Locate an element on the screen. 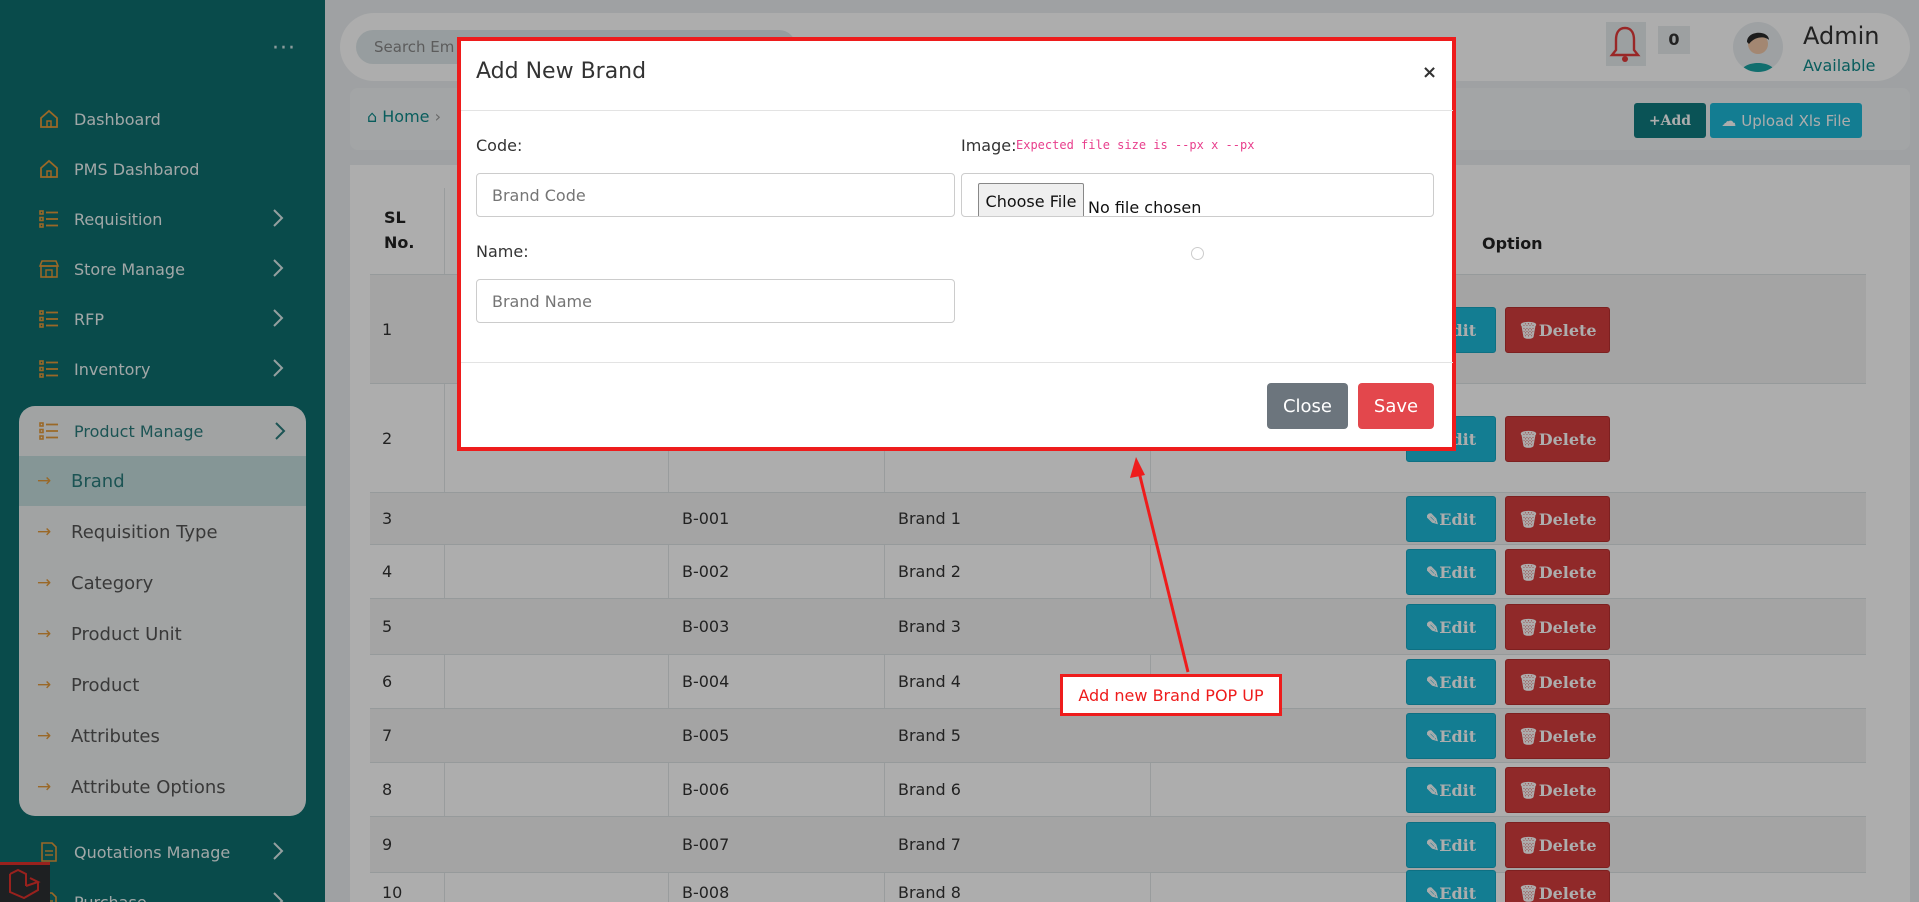  brand-name-input is located at coordinates (715, 301).